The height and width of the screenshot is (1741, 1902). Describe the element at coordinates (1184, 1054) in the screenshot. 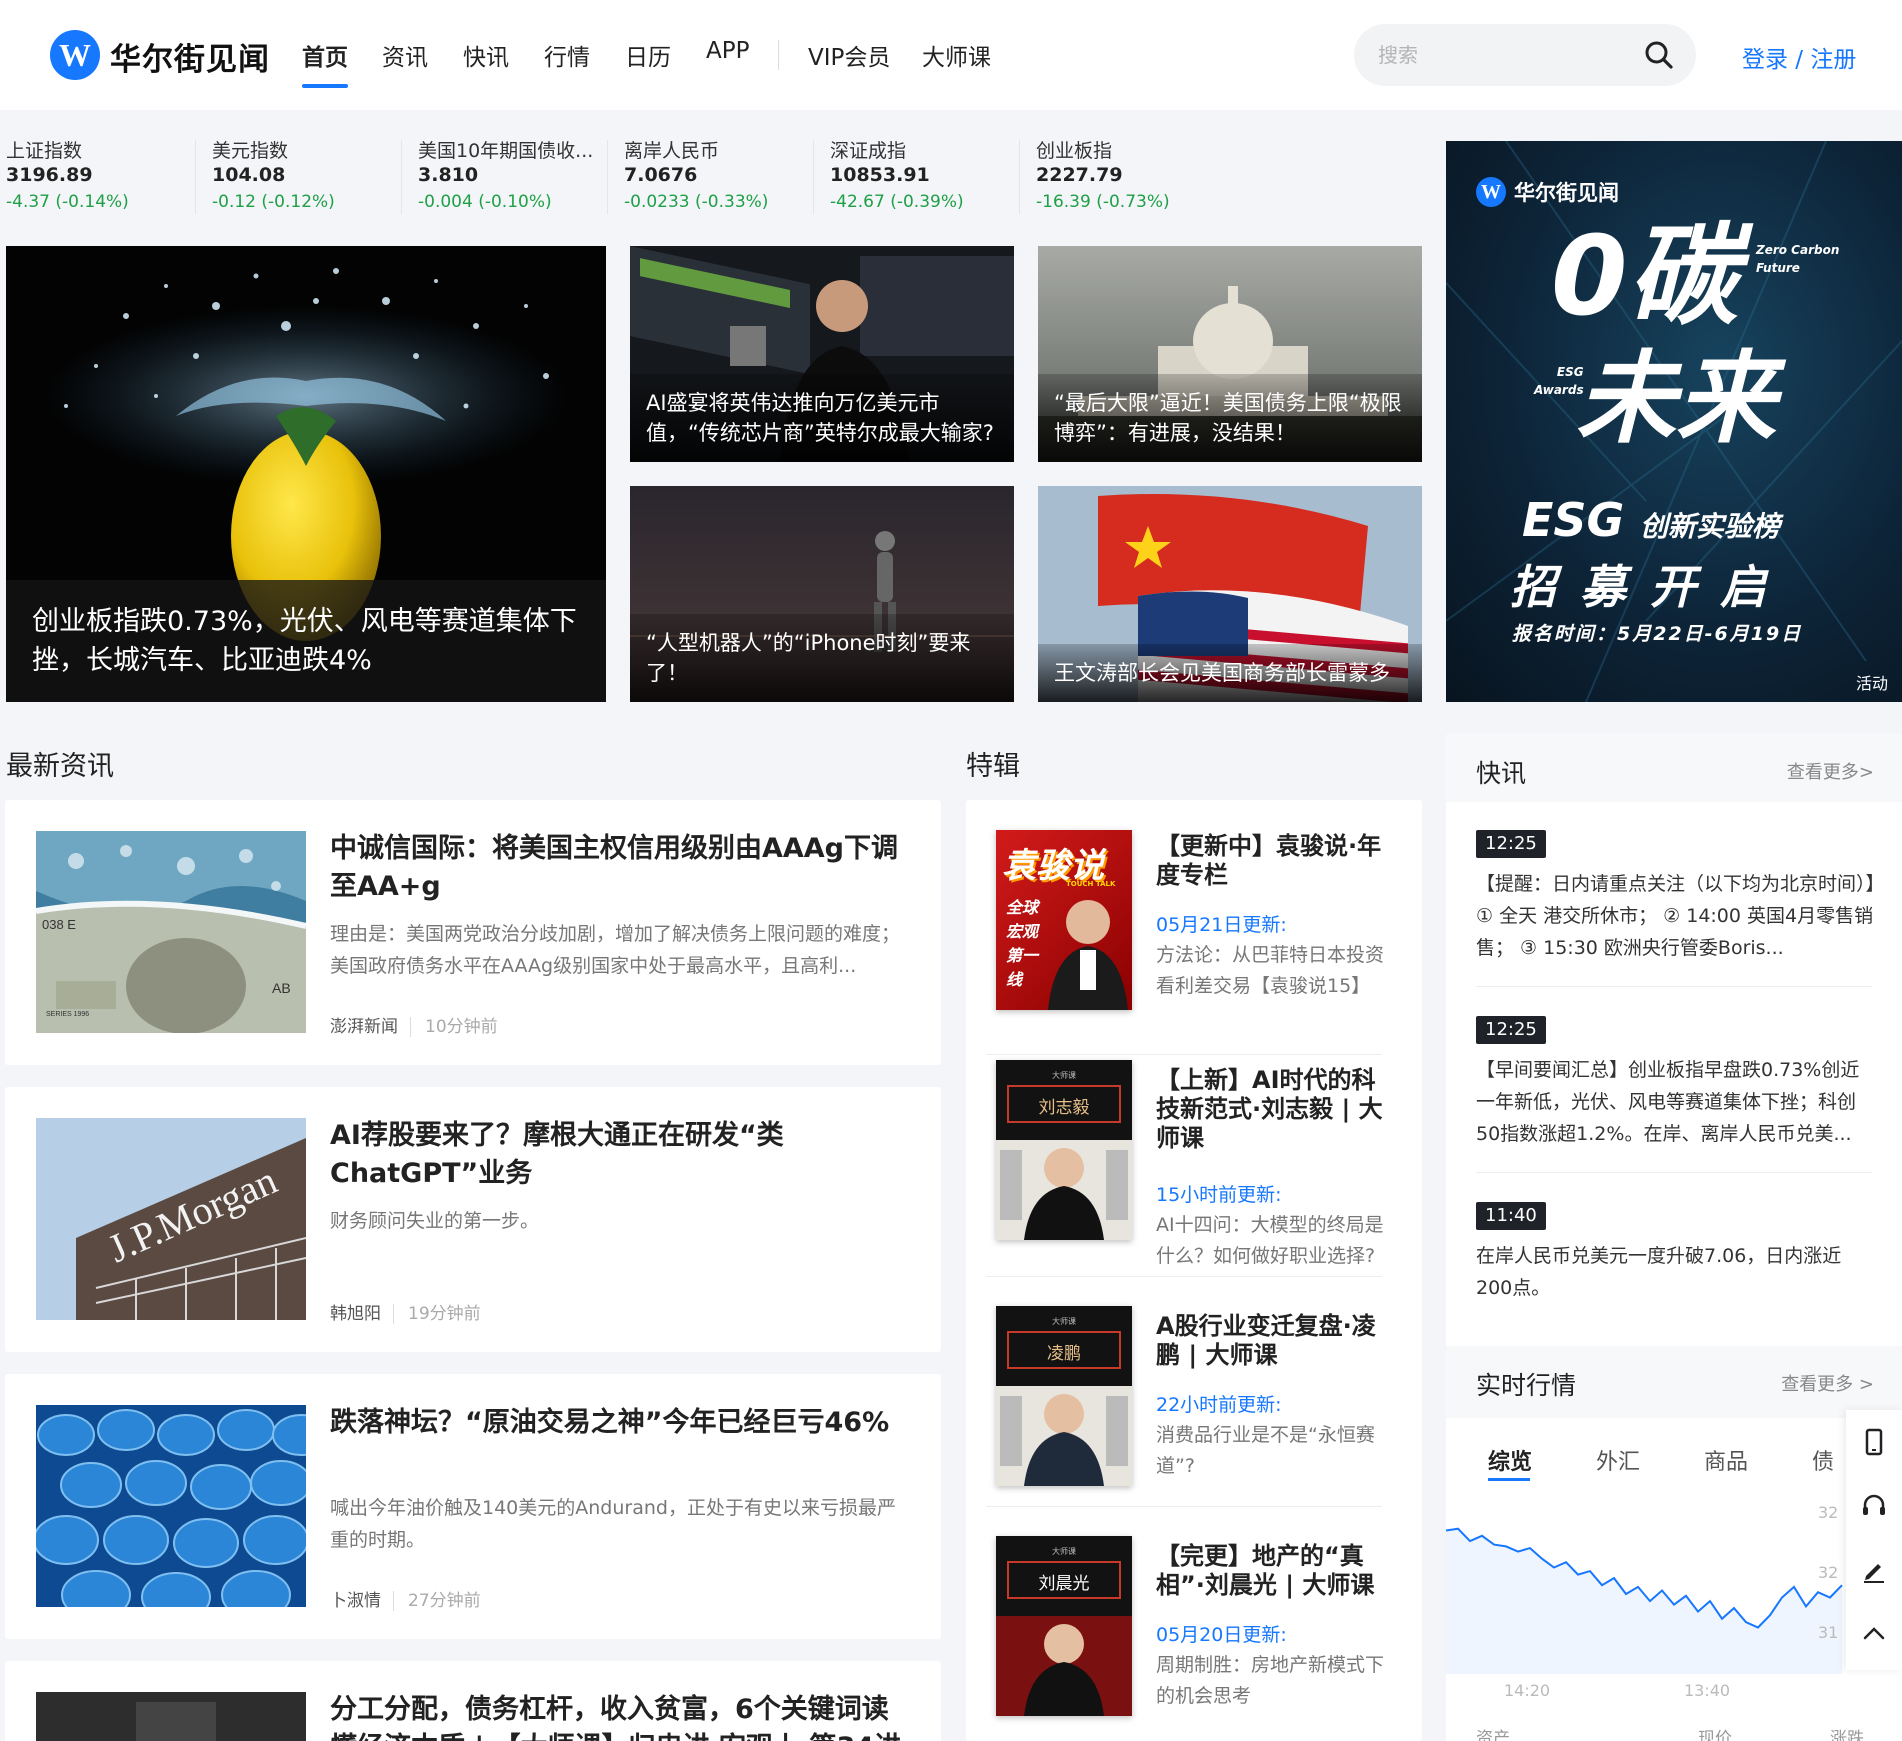

I see `special-separator` at that location.